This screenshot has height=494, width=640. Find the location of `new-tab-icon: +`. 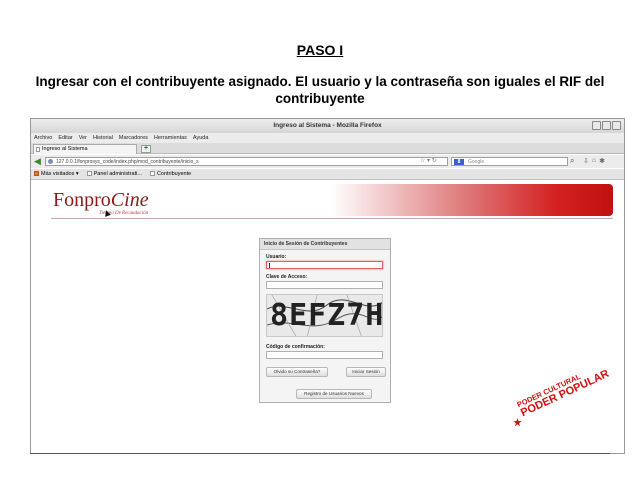

new-tab-icon: + is located at coordinates (146, 149).